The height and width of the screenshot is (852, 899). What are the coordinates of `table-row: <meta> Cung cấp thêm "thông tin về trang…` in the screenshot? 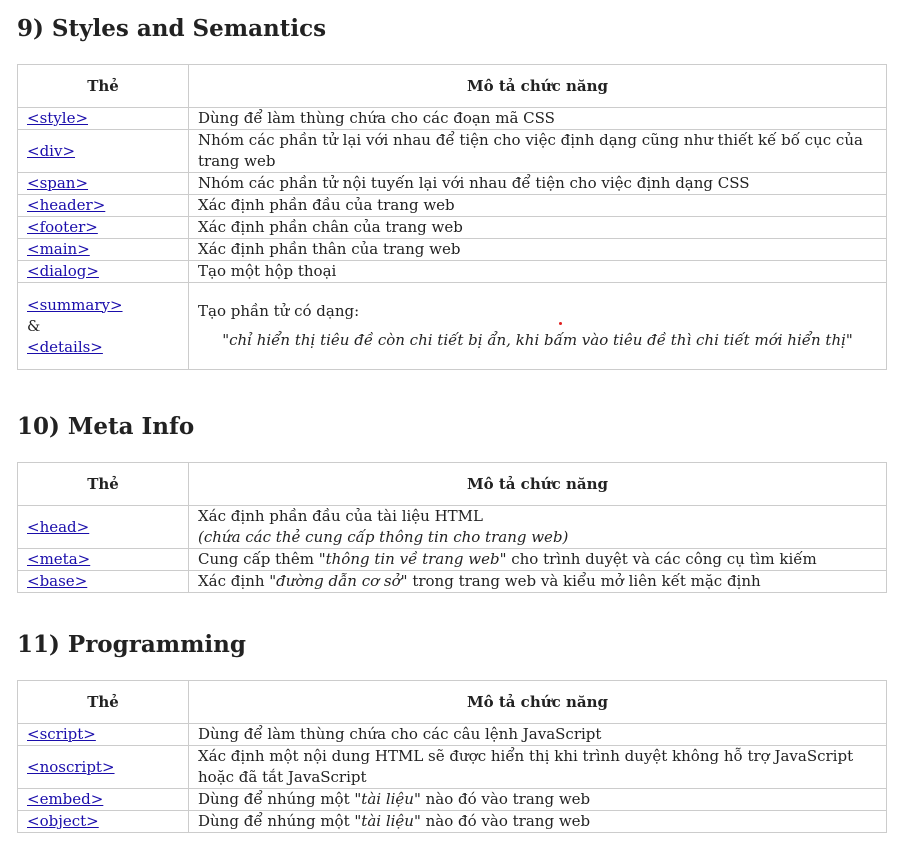 It's located at (452, 559).